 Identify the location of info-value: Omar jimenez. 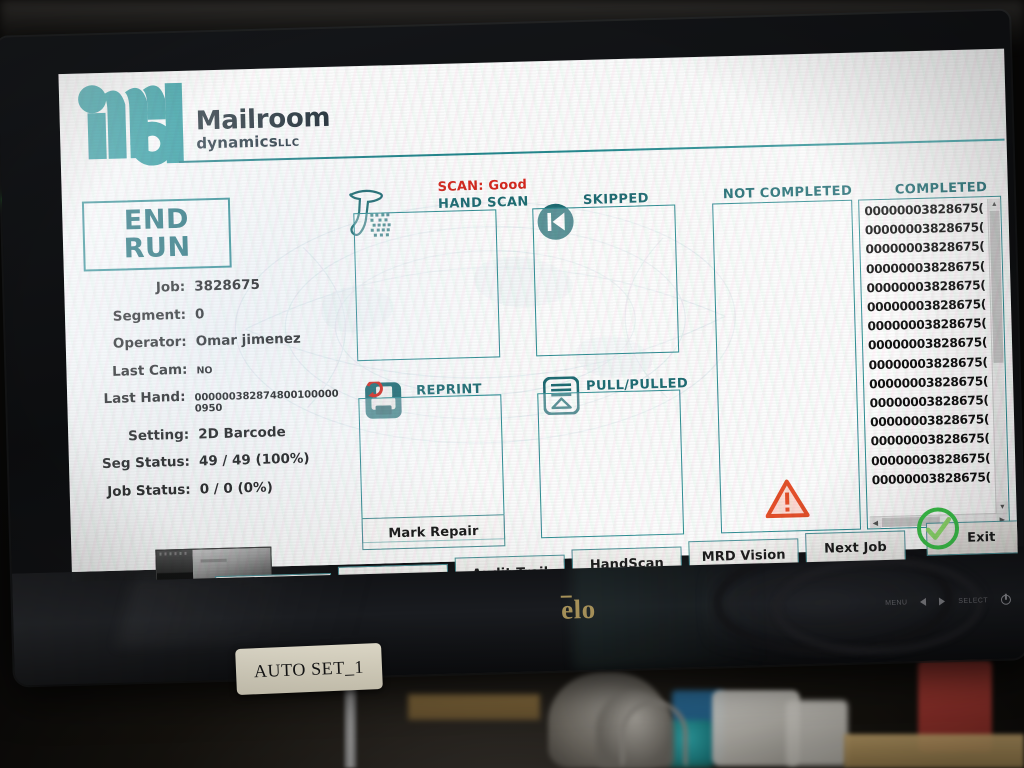
(248, 340).